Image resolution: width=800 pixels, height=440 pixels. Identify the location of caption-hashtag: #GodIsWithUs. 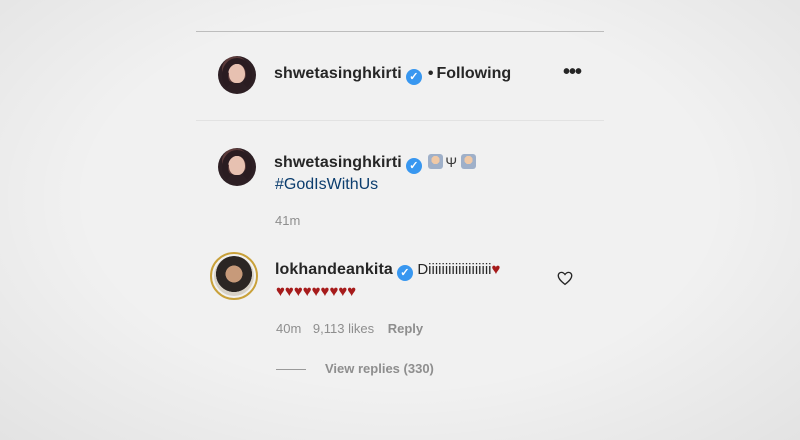
(326, 185).